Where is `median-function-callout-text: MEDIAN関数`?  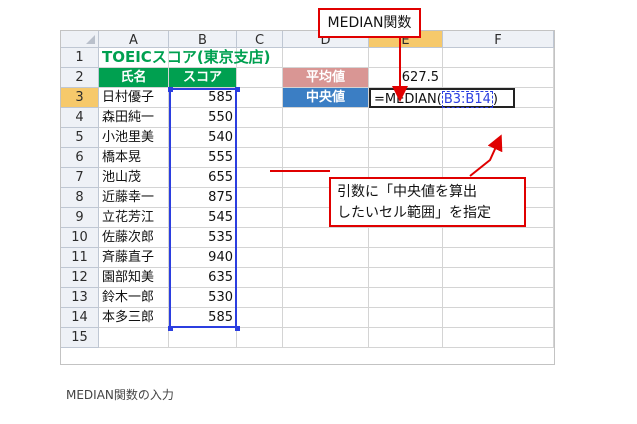 median-function-callout-text: MEDIAN関数 is located at coordinates (369, 23).